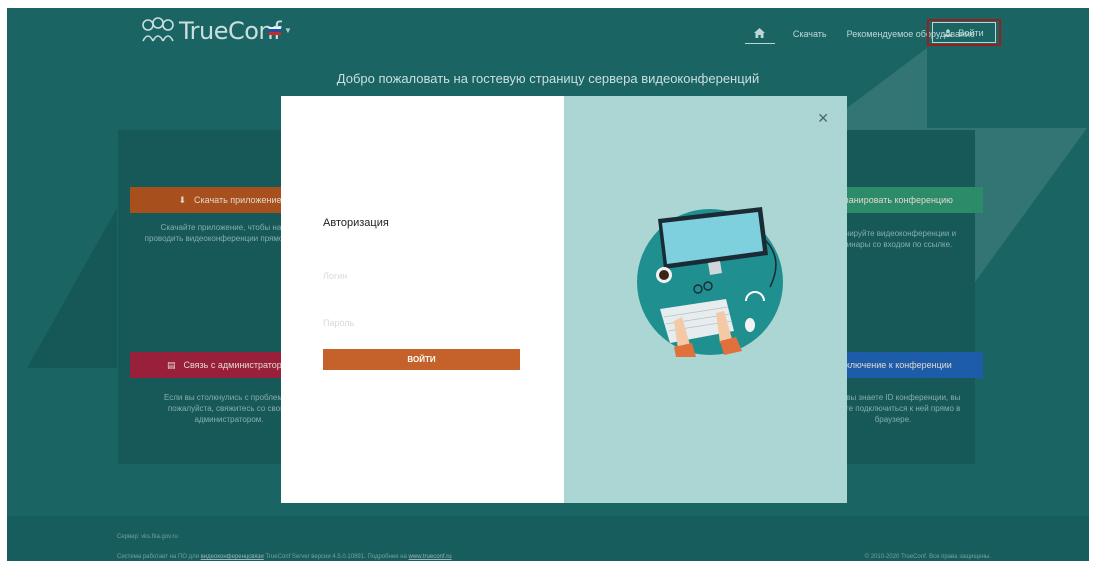 The width and height of the screenshot is (1095, 567). What do you see at coordinates (356, 223) in the screenshot?
I see `modal-title: Авторизация` at bounding box center [356, 223].